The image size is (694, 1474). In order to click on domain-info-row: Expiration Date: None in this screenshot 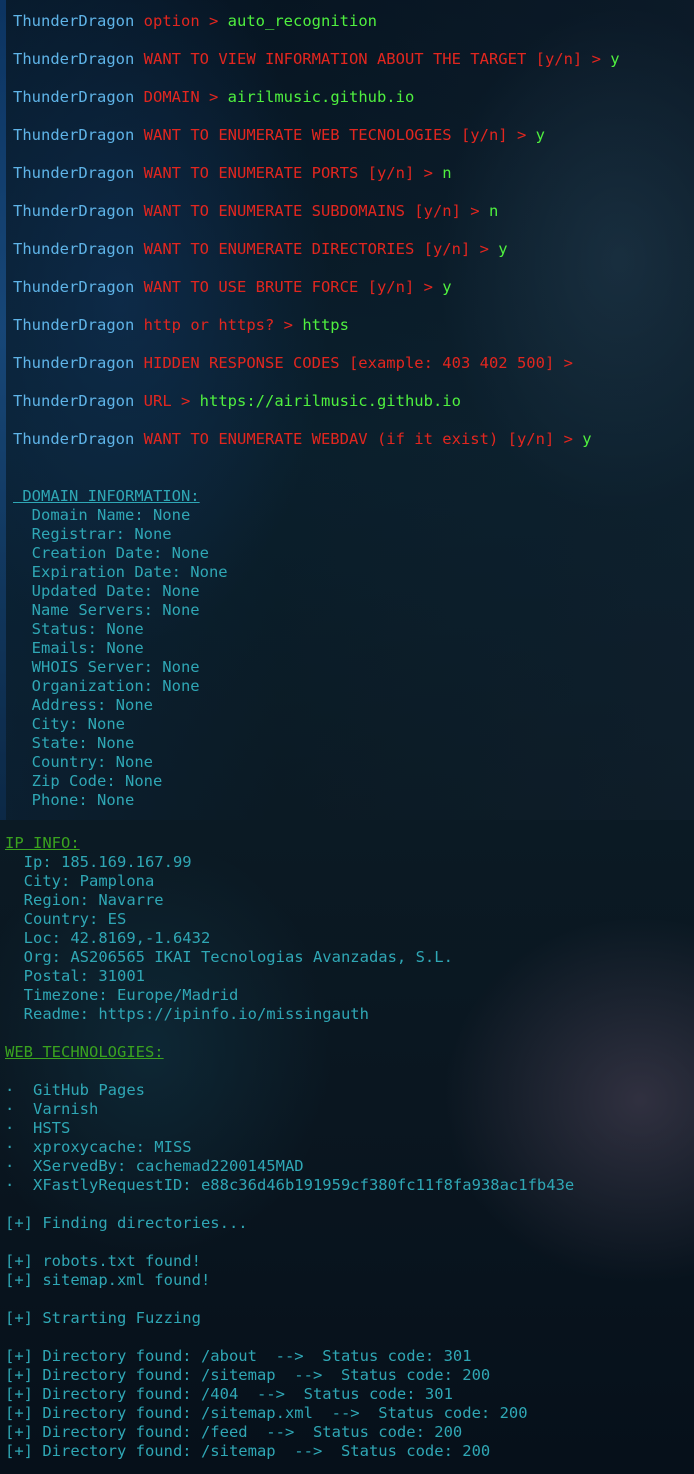, I will do `click(120, 572)`.